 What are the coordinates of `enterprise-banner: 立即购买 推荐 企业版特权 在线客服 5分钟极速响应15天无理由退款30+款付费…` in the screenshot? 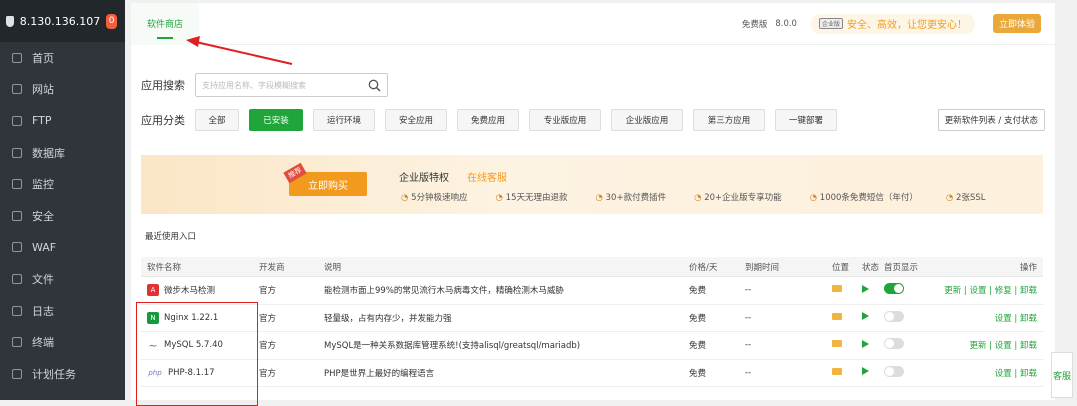 It's located at (592, 184).